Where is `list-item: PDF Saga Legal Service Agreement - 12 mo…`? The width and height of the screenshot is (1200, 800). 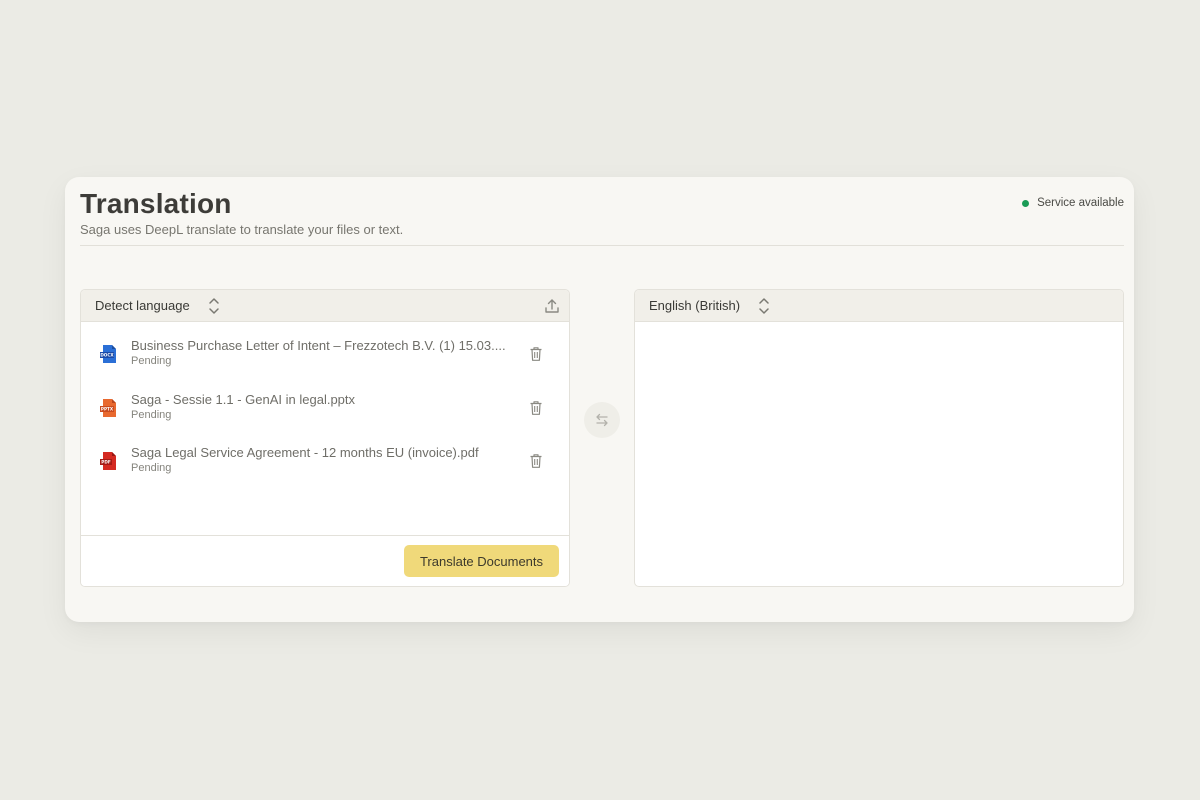
list-item: PDF Saga Legal Service Agreement - 12 mo… is located at coordinates (325, 472).